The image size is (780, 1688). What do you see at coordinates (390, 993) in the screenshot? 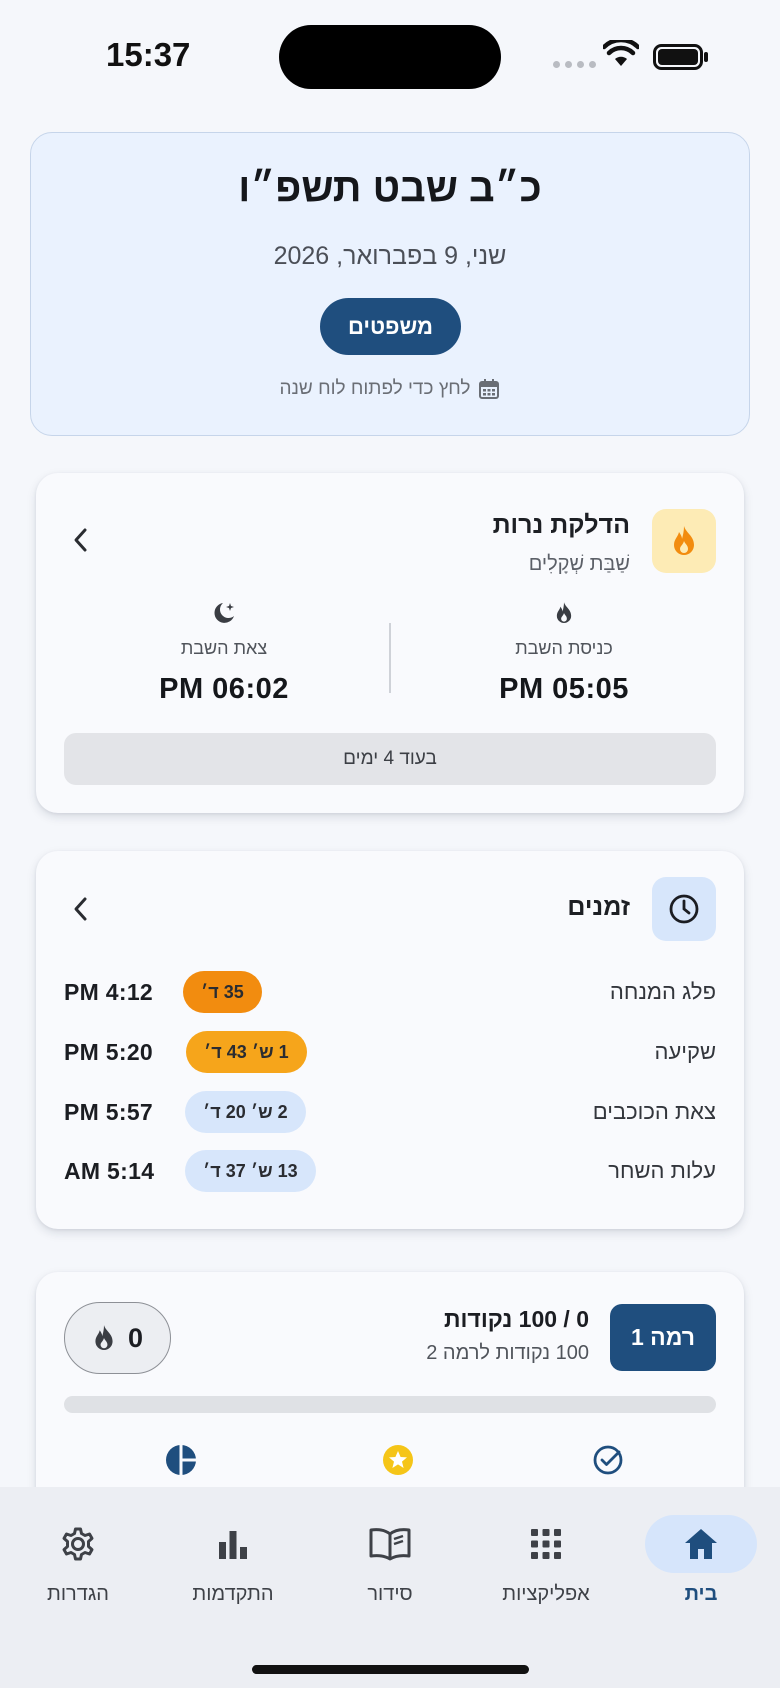
I see `zman-row: פלג המנחה 35 ד׳ PM 4:12` at bounding box center [390, 993].